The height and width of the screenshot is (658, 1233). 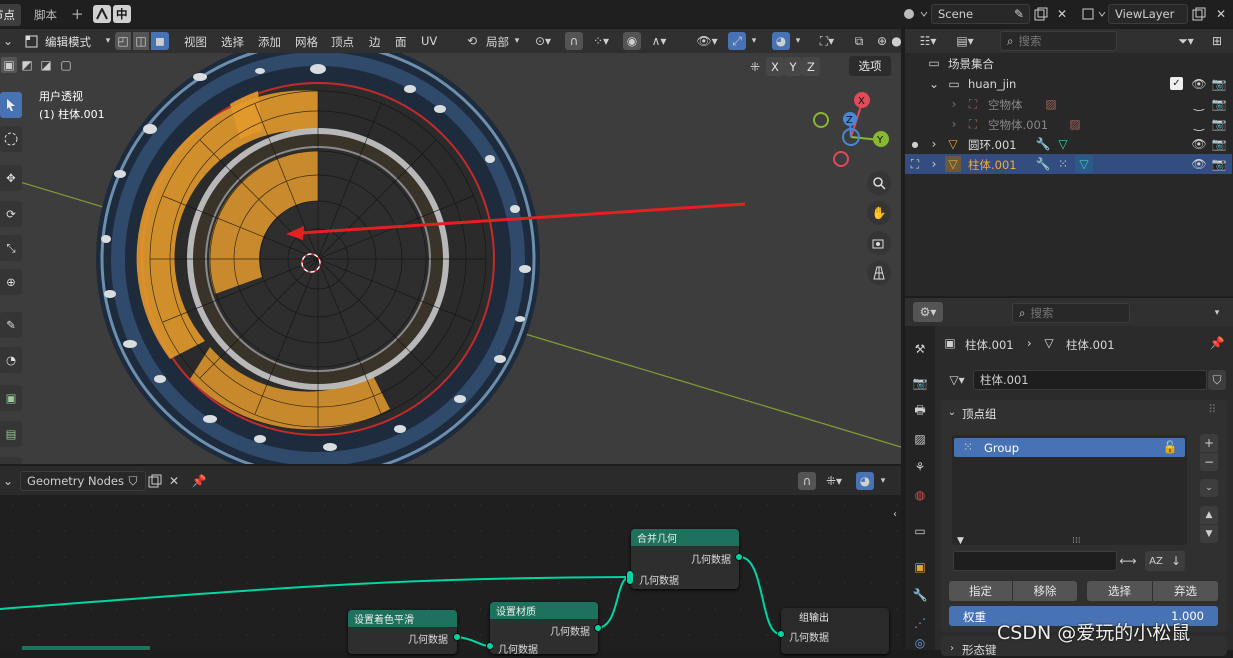 What do you see at coordinates (685, 559) in the screenshot?
I see `node-join-geometry: 合并几何 几何数据 几何数据` at bounding box center [685, 559].